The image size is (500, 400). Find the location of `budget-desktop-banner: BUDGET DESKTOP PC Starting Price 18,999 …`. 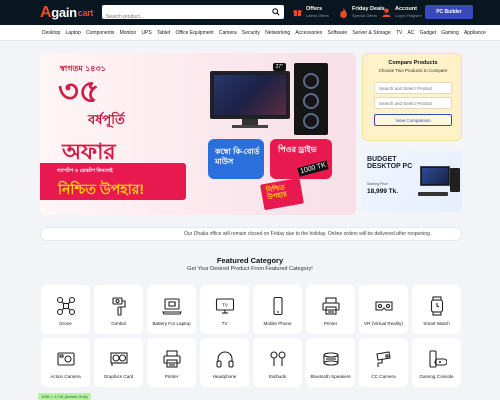

budget-desktop-banner: BUDGET DESKTOP PC Starting Price 18,999 … is located at coordinates (412, 181).